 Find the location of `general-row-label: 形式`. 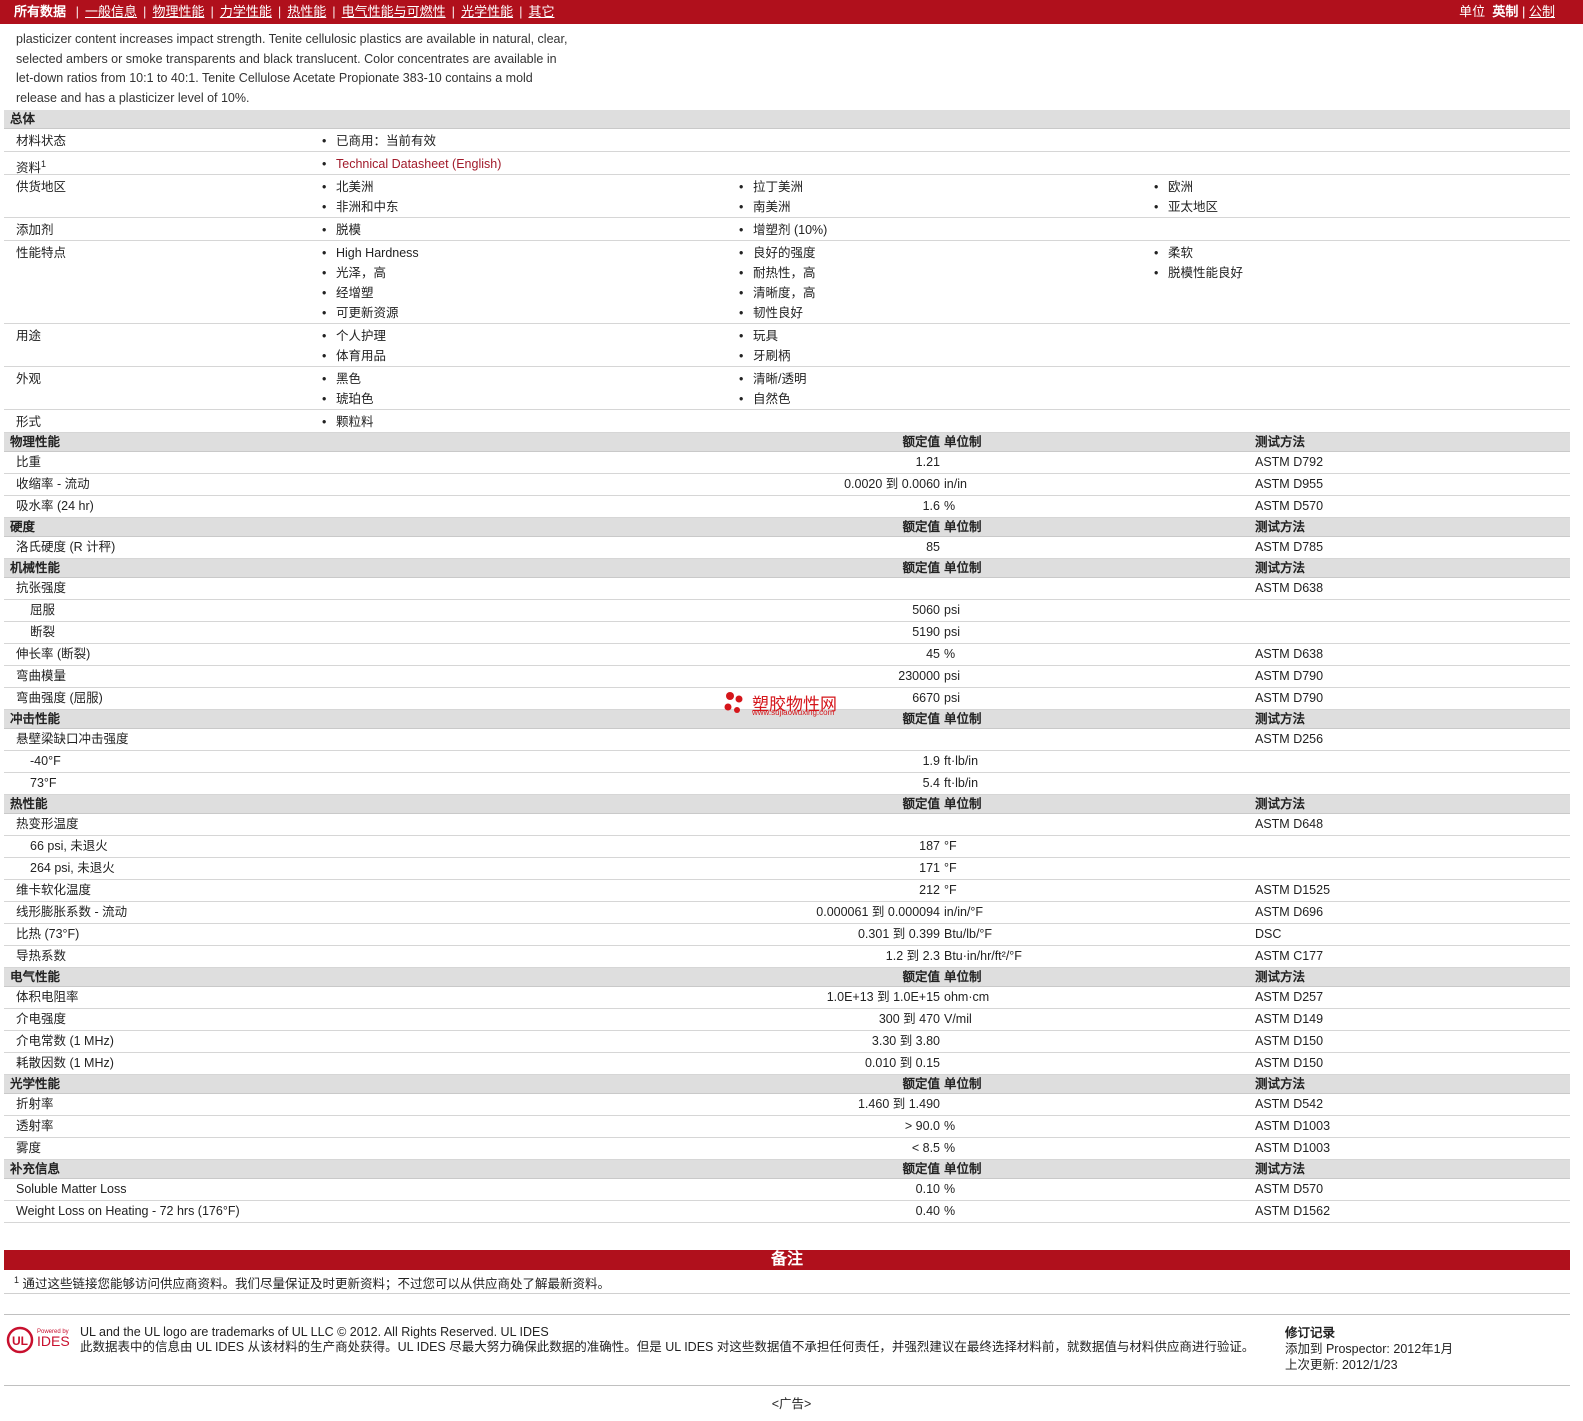

general-row-label: 形式 is located at coordinates (28, 422).